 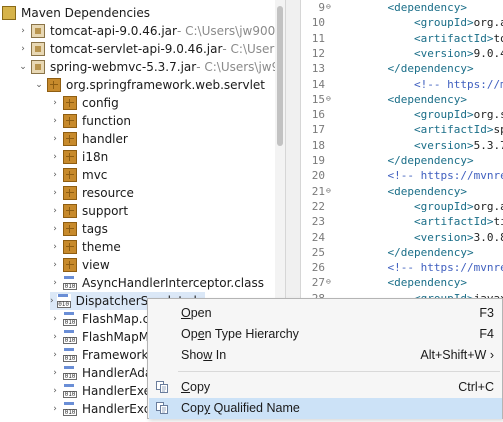 I want to click on line-number: 12, so click(x=318, y=53).